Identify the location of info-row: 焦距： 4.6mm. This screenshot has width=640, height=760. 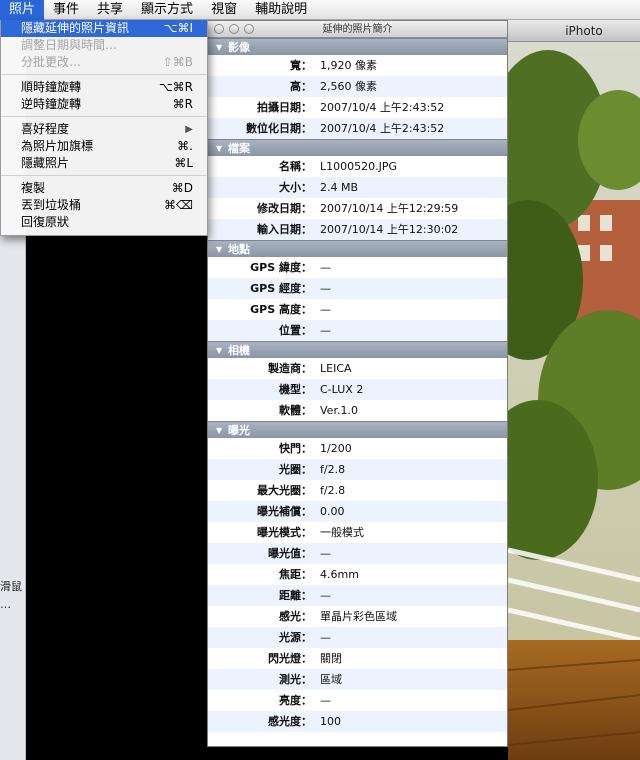
(357, 574).